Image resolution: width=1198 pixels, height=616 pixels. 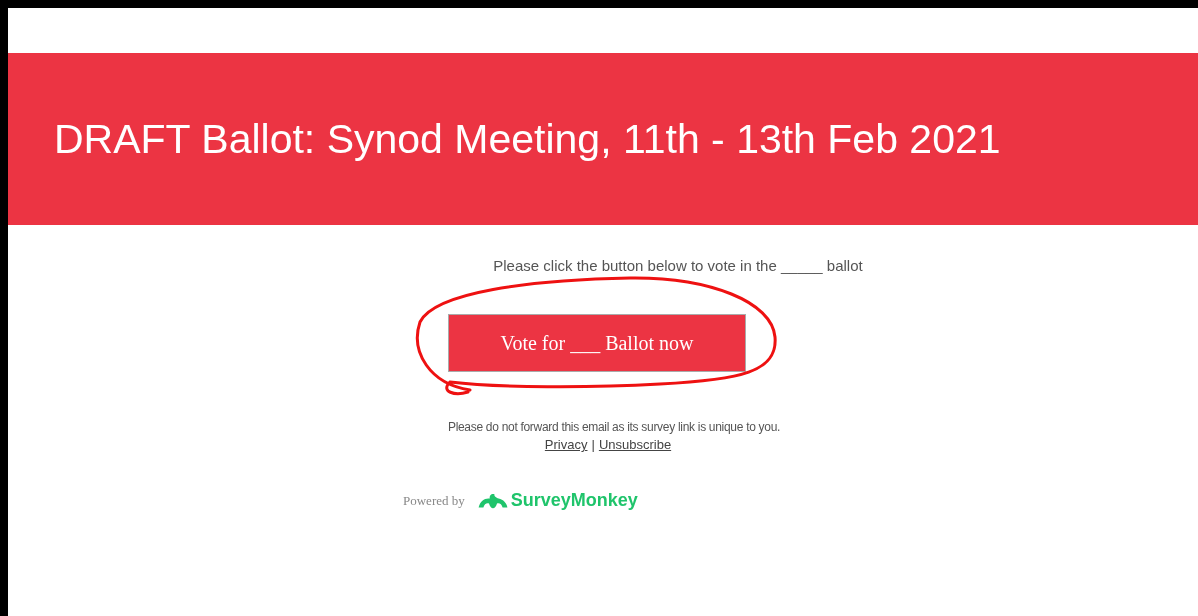 I want to click on vote-button: Vote for ___ Ballot now, so click(x=597, y=343).